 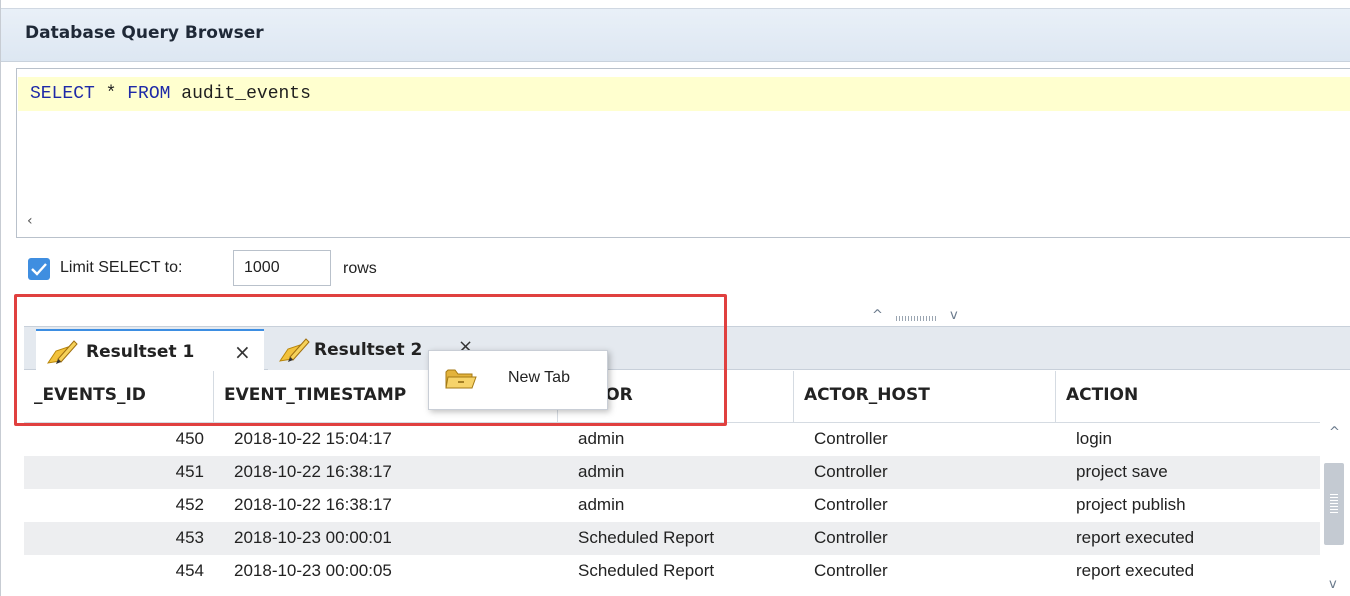 What do you see at coordinates (189, 537) in the screenshot?
I see `cell-id: 453` at bounding box center [189, 537].